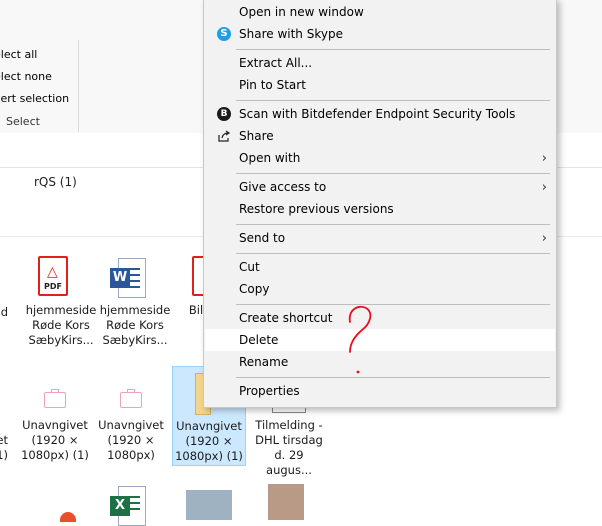 This screenshot has width=602, height=526. Describe the element at coordinates (380, 187) in the screenshot. I see `menu-item-give-access: Give access to ›` at that location.